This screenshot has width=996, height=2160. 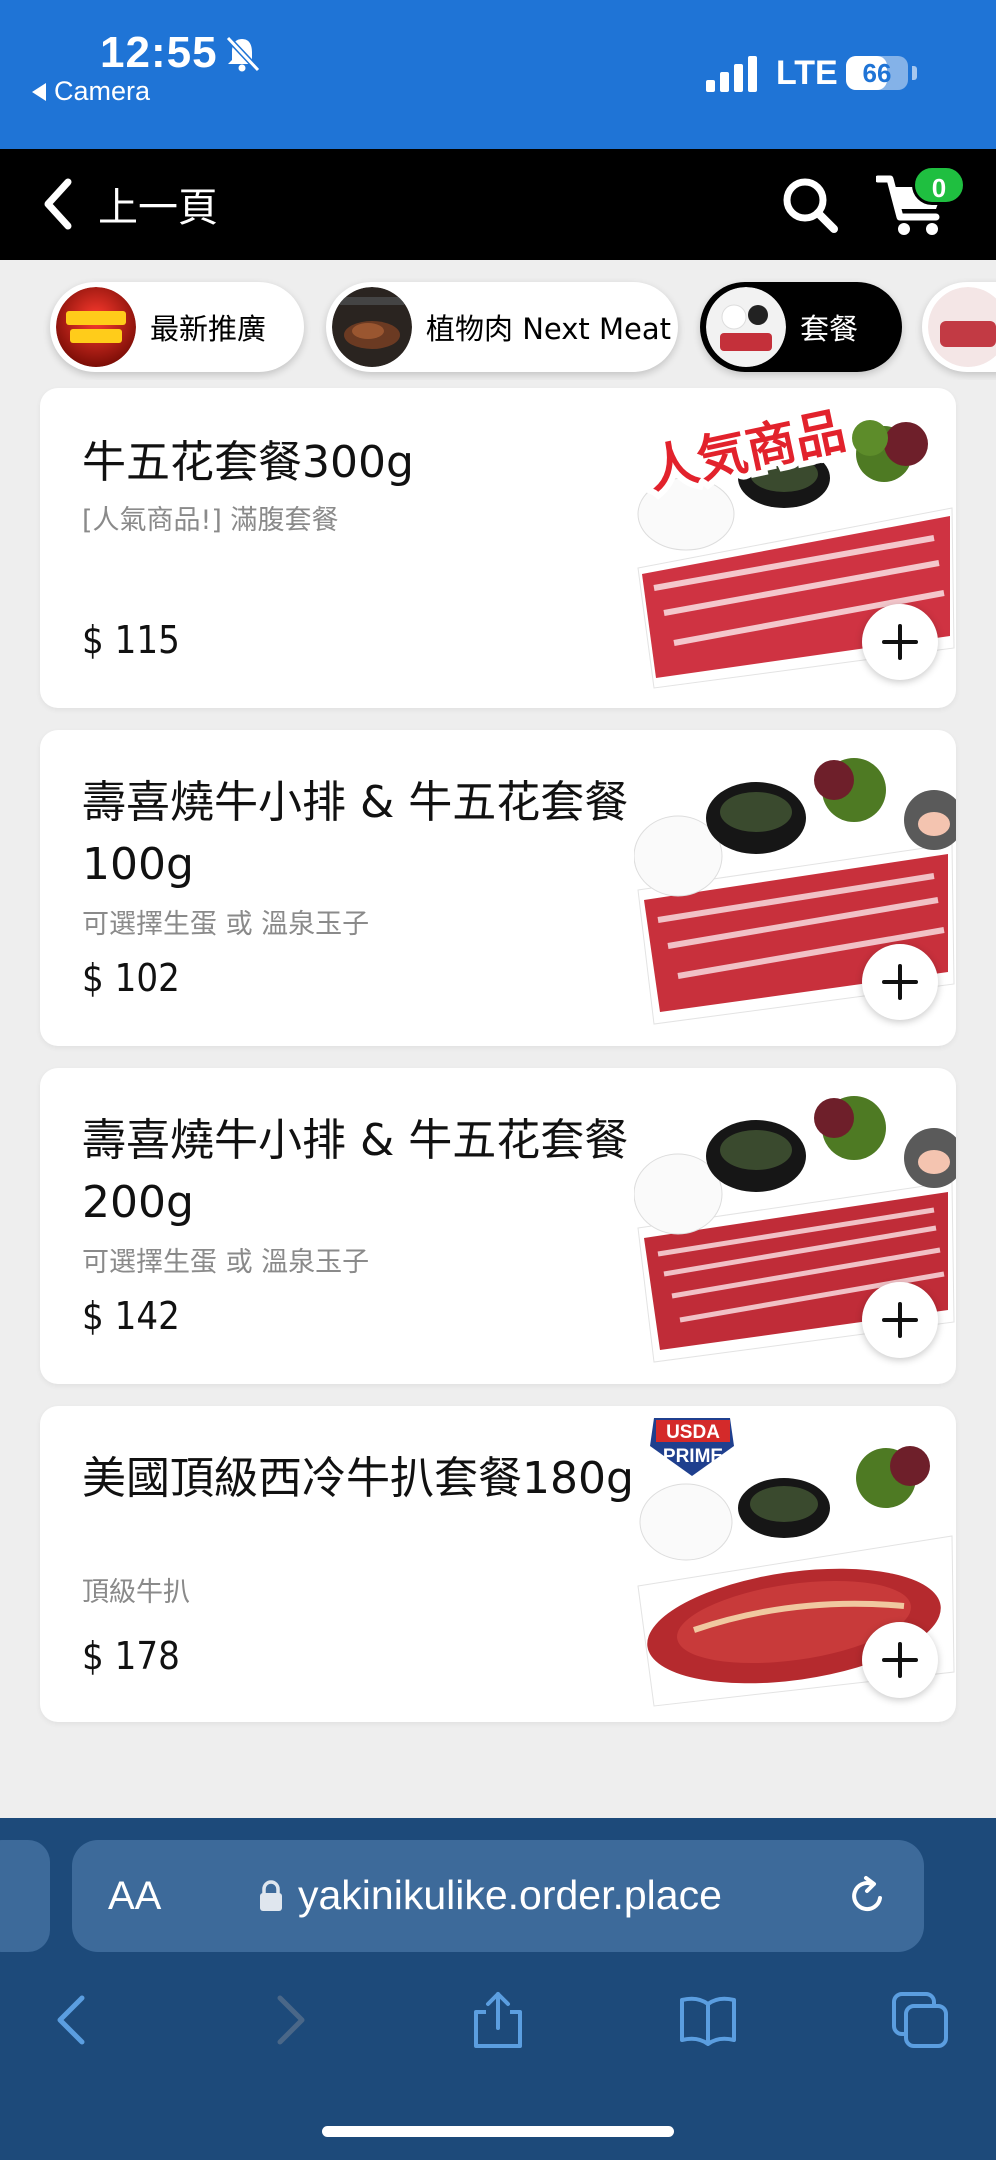 What do you see at coordinates (288, 2020) in the screenshot?
I see `browser-forward-icon` at bounding box center [288, 2020].